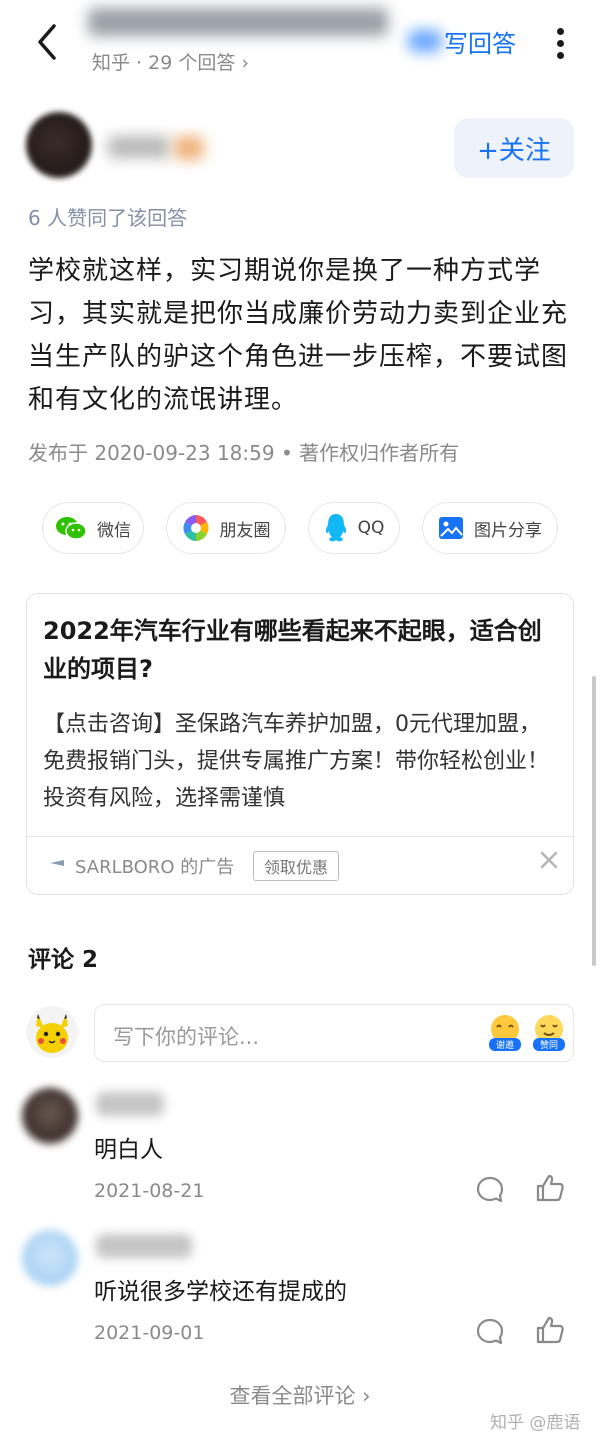 The height and width of the screenshot is (1446, 600). I want to click on comment-text: 听说很多学校还有提成的, so click(220, 1292).